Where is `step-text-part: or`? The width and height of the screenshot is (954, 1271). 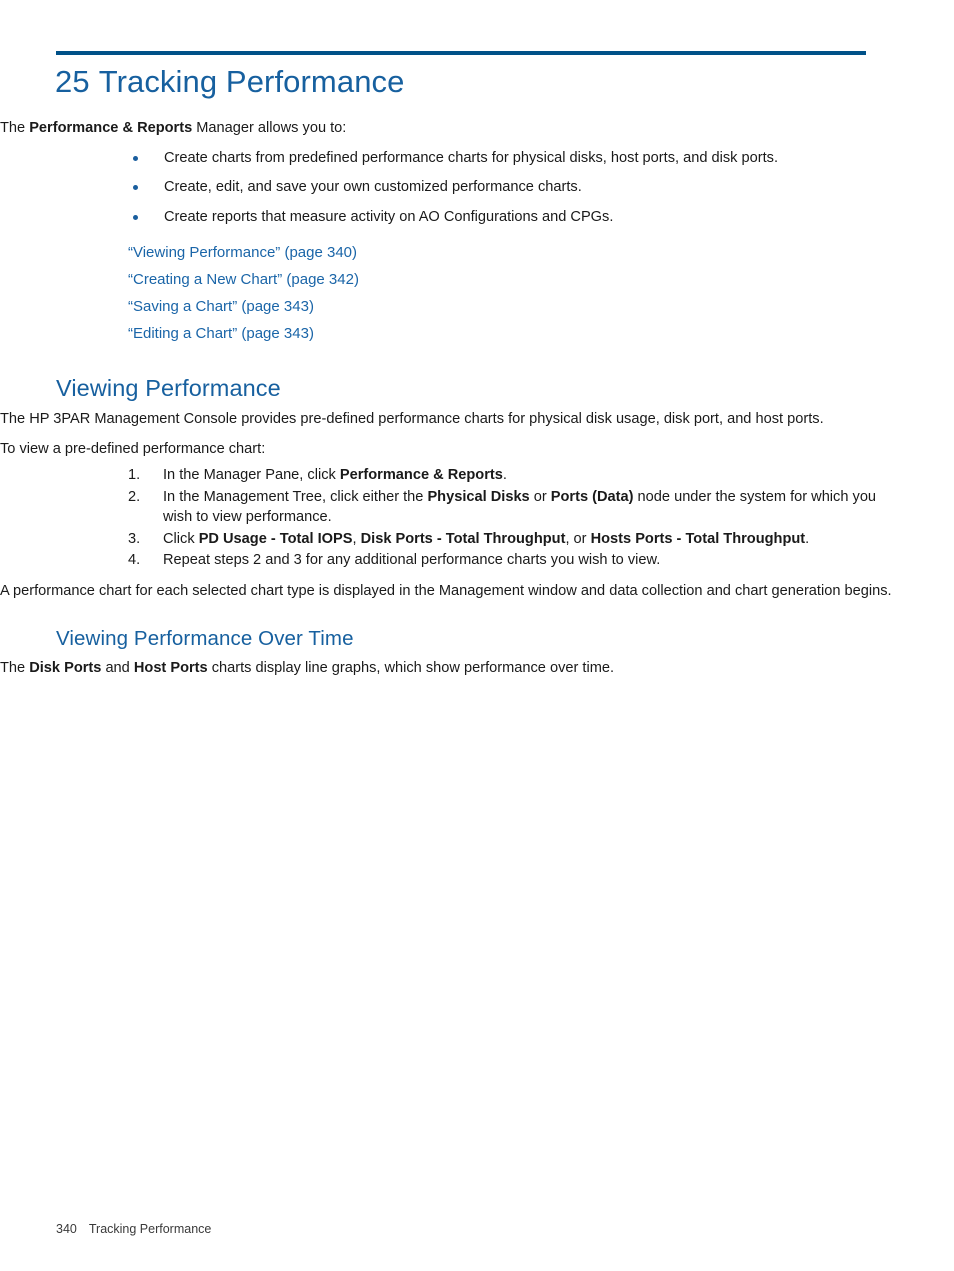
step-text-part: or is located at coordinates (540, 496).